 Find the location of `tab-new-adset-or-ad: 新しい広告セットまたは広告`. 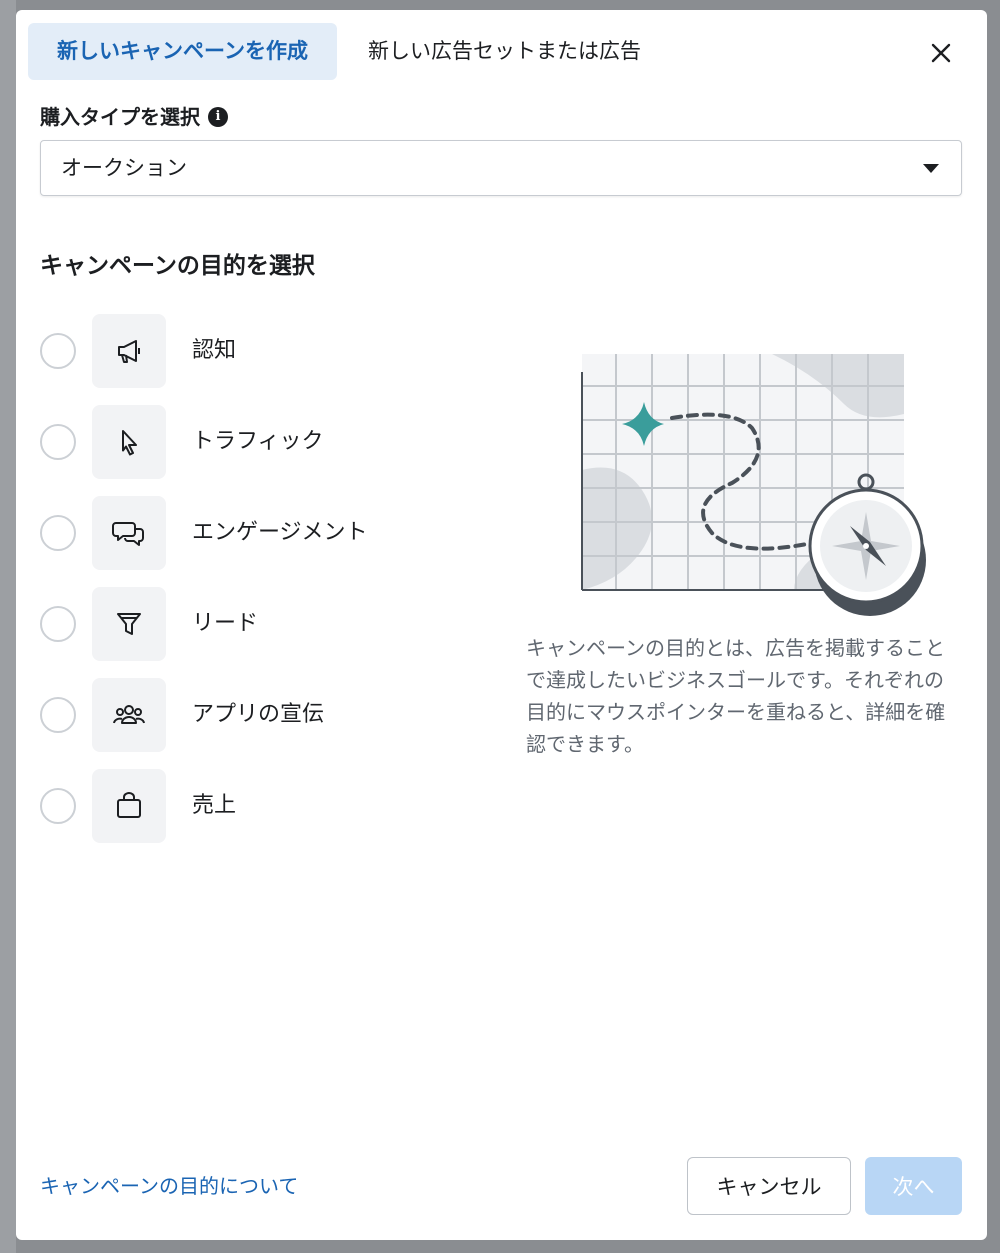

tab-new-adset-or-ad: 新しい広告セットまたは広告 is located at coordinates (504, 51).